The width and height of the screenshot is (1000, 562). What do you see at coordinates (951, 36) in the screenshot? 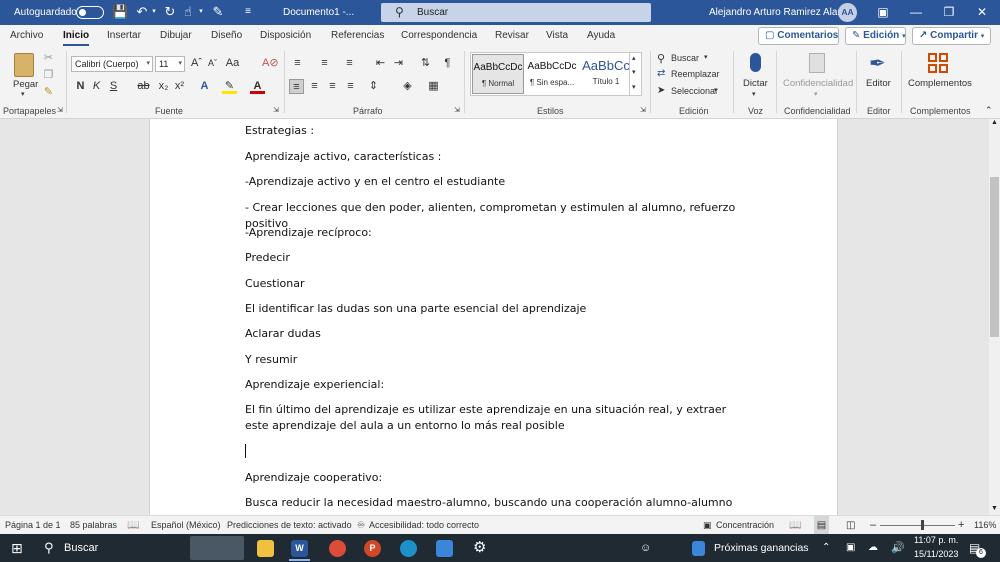
I see `share-button: ↗ Compartir ▾` at bounding box center [951, 36].